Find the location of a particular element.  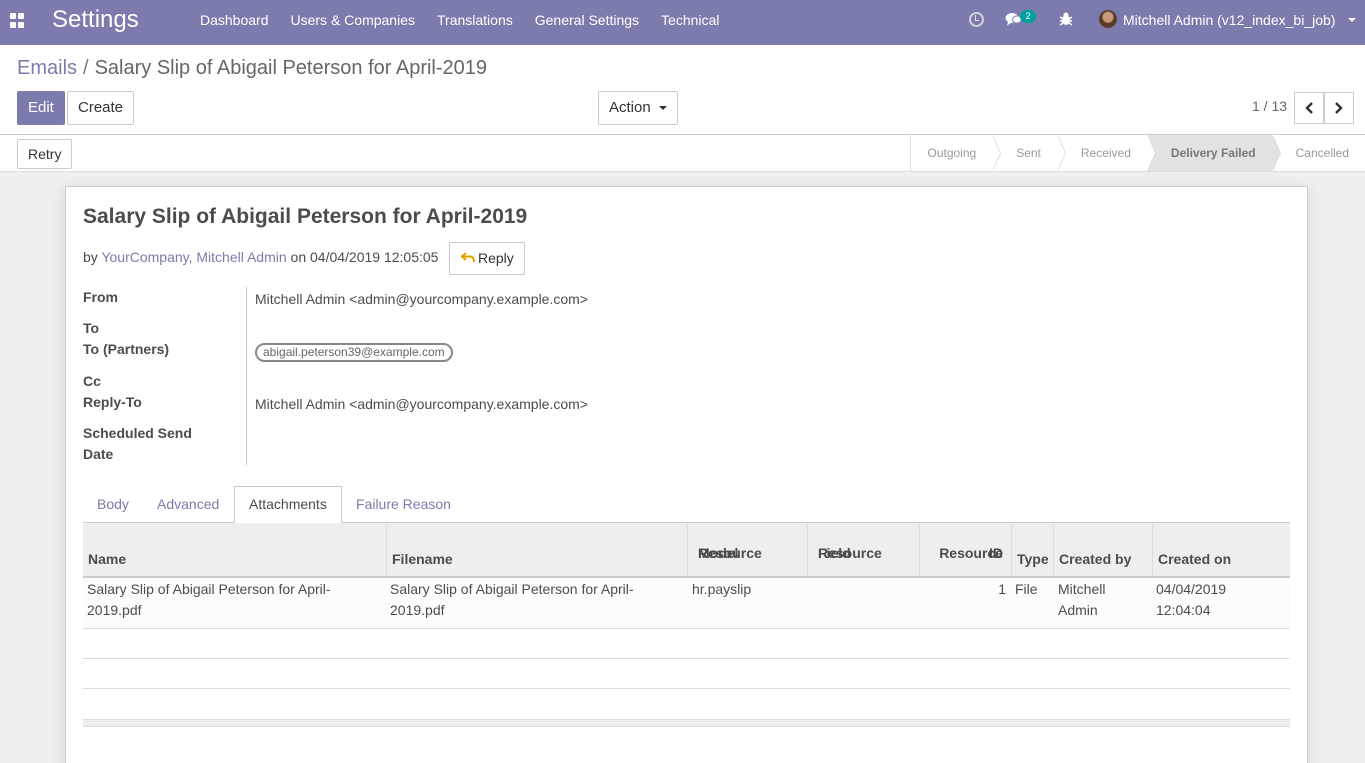

pager-next-button is located at coordinates (1339, 108).